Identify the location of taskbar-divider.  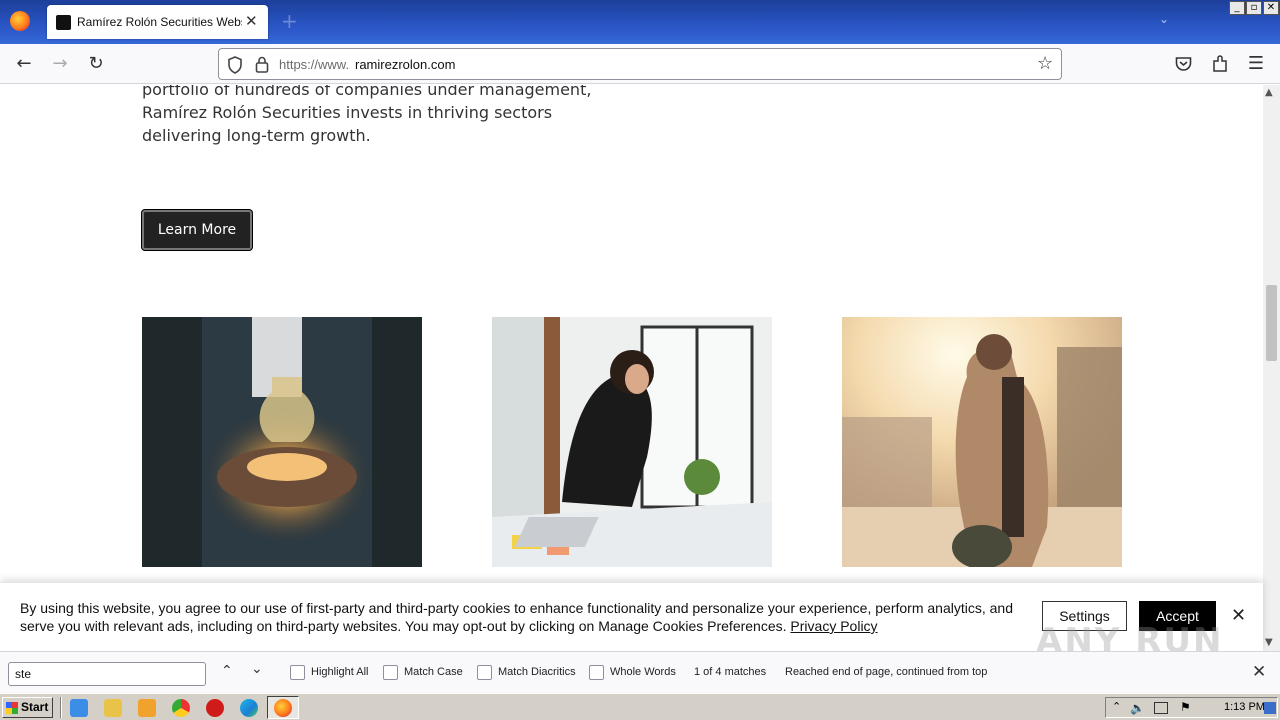
(61, 707).